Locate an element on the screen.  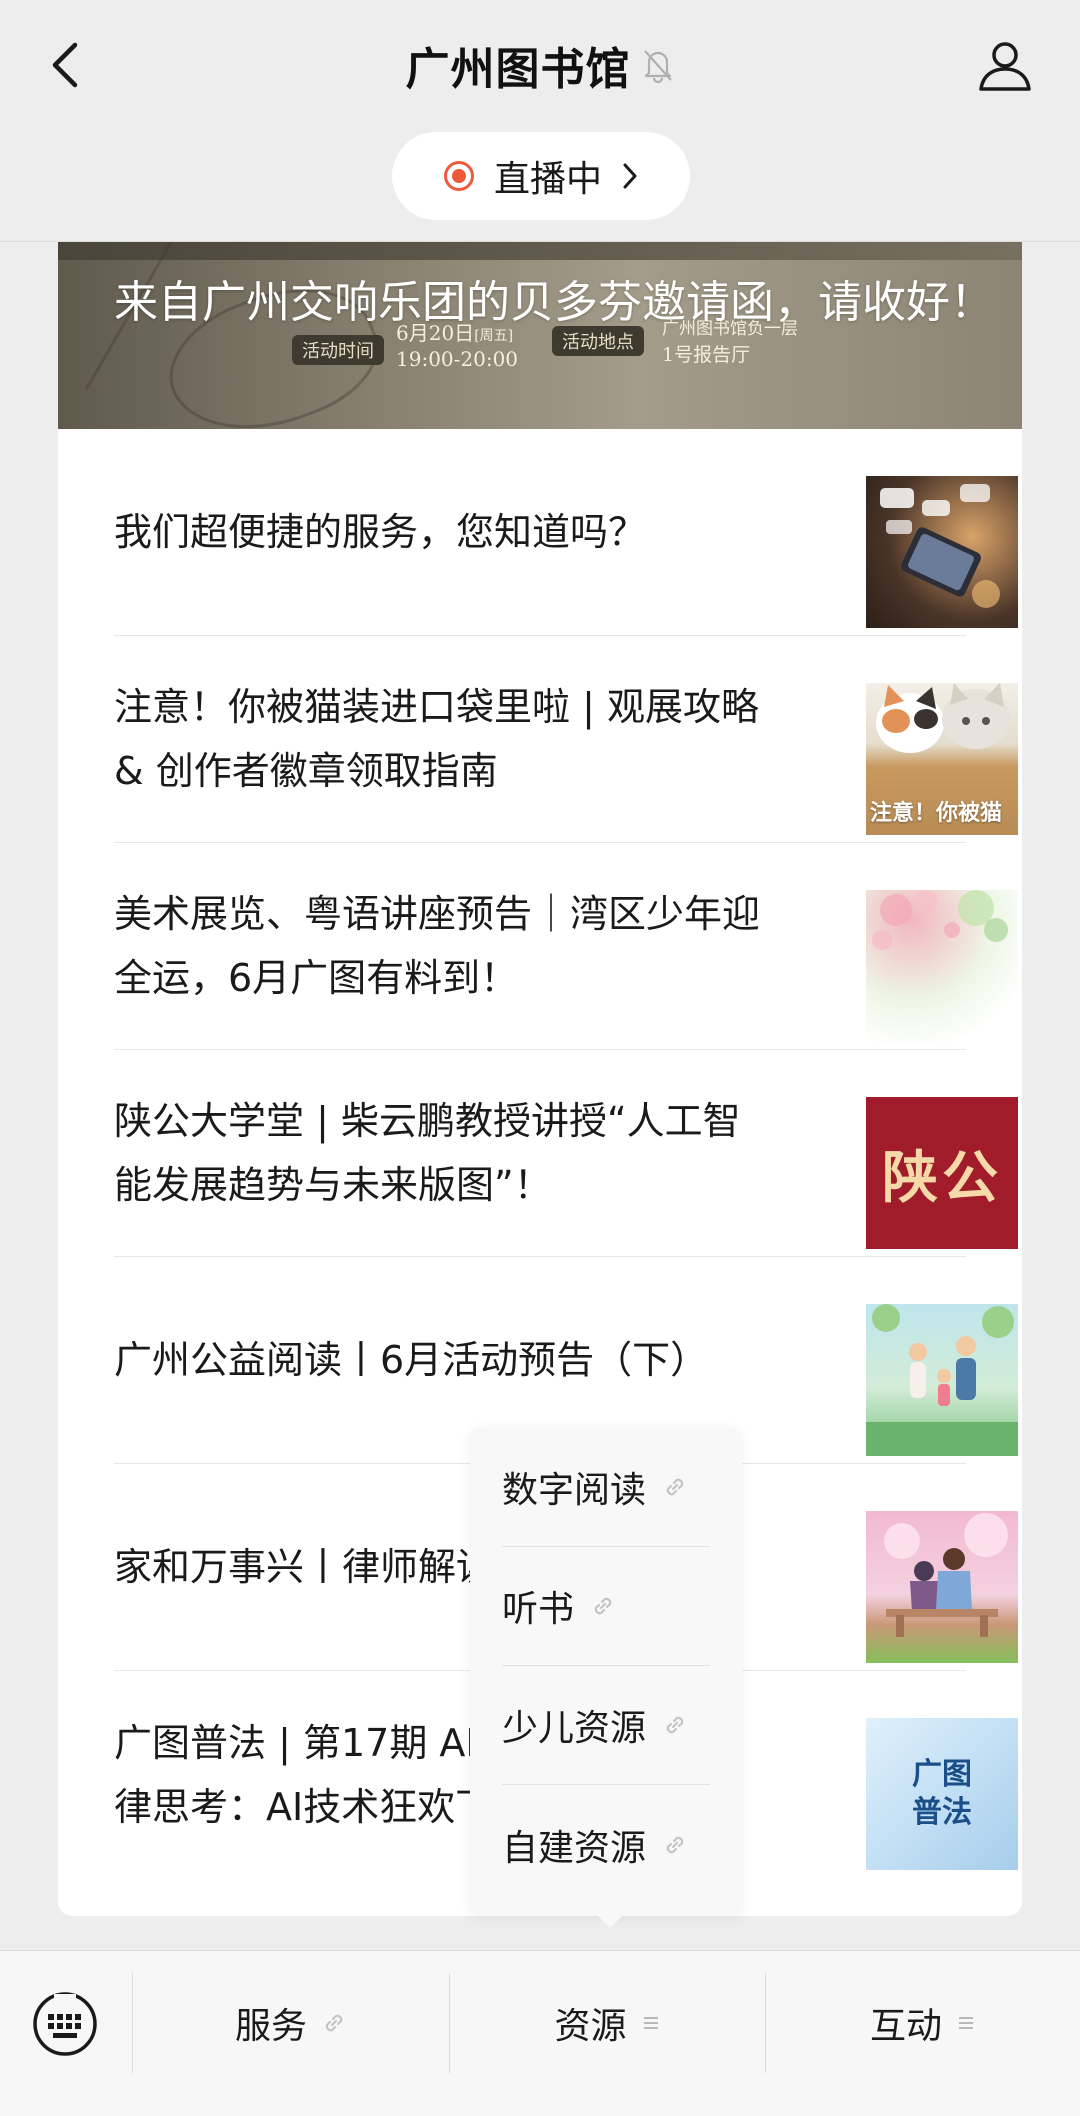
article-item: 美术展览、粤语讲座预告｜湾区少年迎全运，6月广图有料到！ is located at coordinates (566, 946).